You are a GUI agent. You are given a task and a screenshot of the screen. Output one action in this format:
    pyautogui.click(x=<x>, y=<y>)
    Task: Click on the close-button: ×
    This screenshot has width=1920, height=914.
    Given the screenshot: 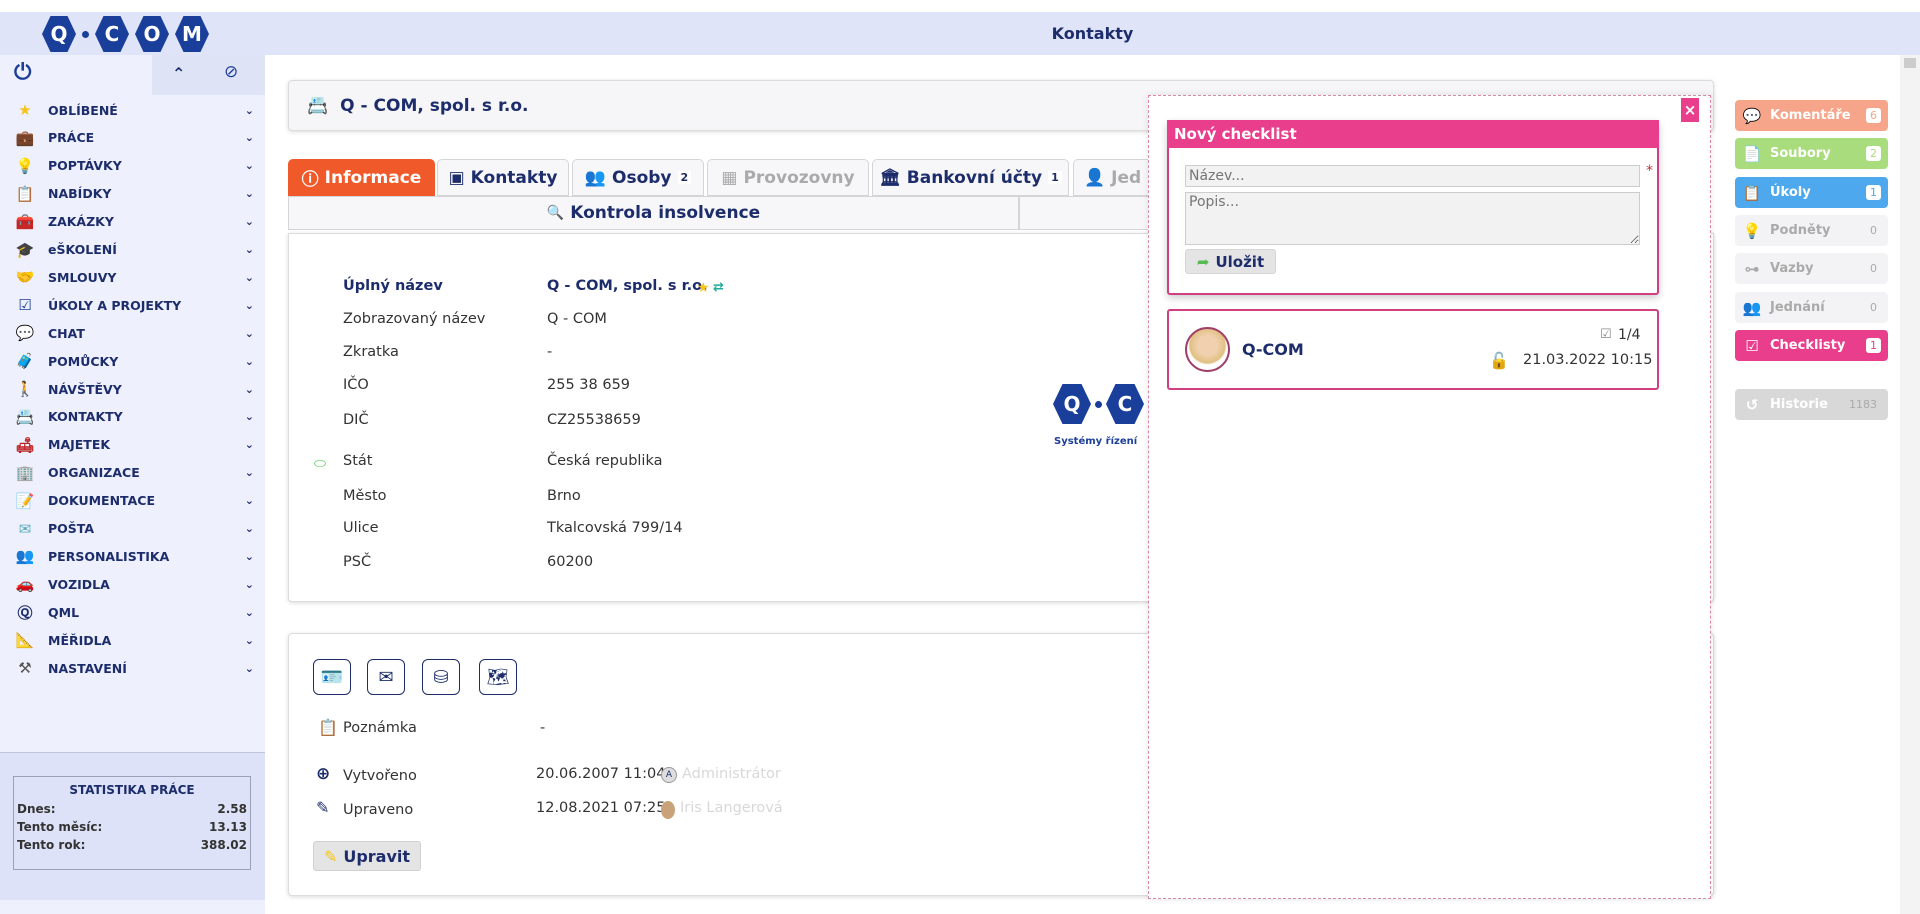 What is the action you would take?
    pyautogui.click(x=1690, y=110)
    